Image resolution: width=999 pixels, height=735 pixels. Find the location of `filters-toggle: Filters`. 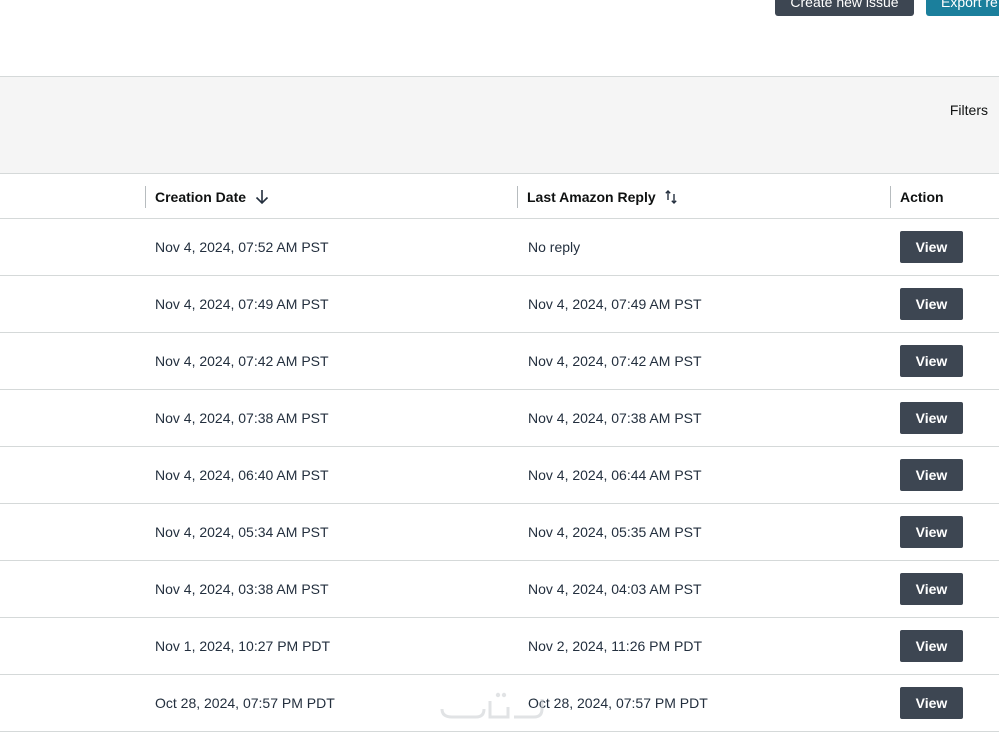

filters-toggle: Filters is located at coordinates (969, 110).